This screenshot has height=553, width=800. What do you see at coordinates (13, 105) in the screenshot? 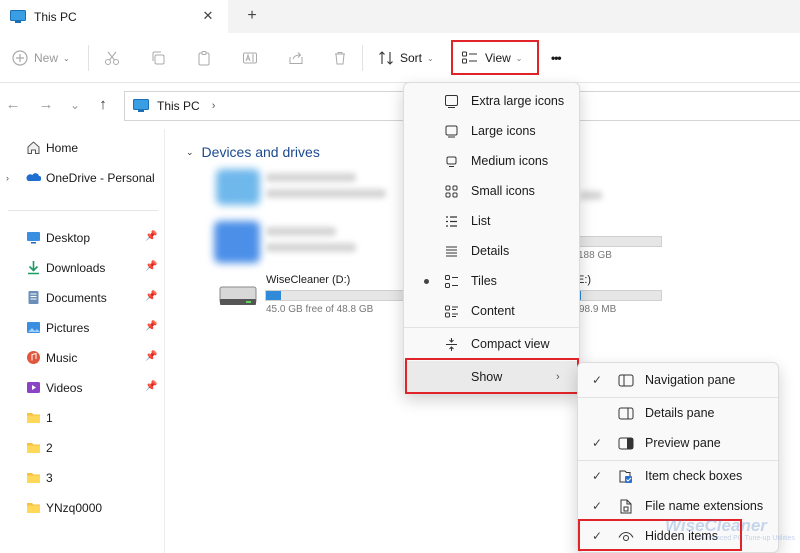
I see `back-arrow-icon: ←` at bounding box center [13, 105].